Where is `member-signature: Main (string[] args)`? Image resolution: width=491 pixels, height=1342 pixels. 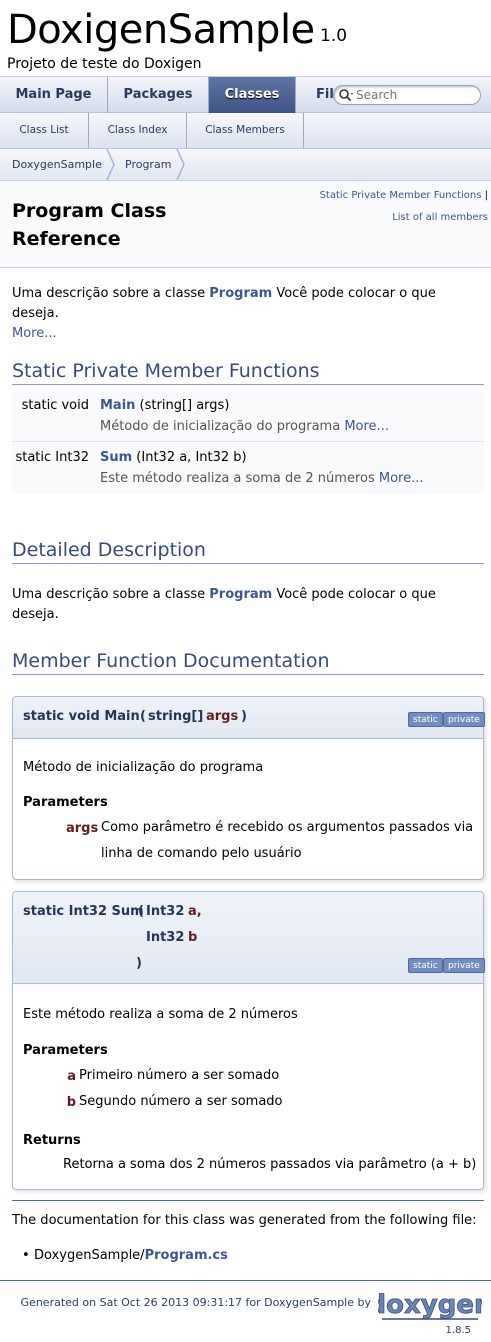 member-signature: Main (string[] args) is located at coordinates (164, 405).